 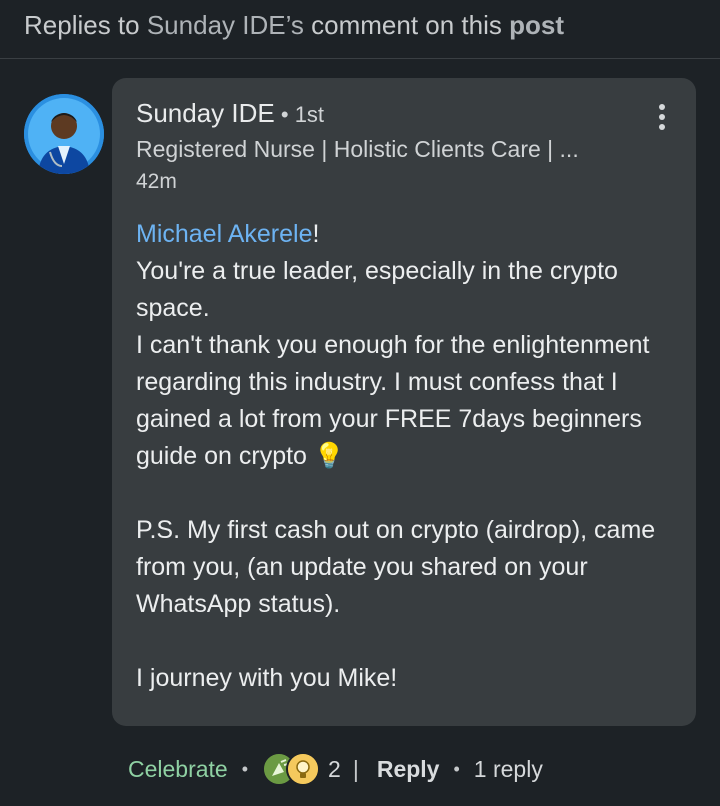 I want to click on reaction-count: 2, so click(x=334, y=769).